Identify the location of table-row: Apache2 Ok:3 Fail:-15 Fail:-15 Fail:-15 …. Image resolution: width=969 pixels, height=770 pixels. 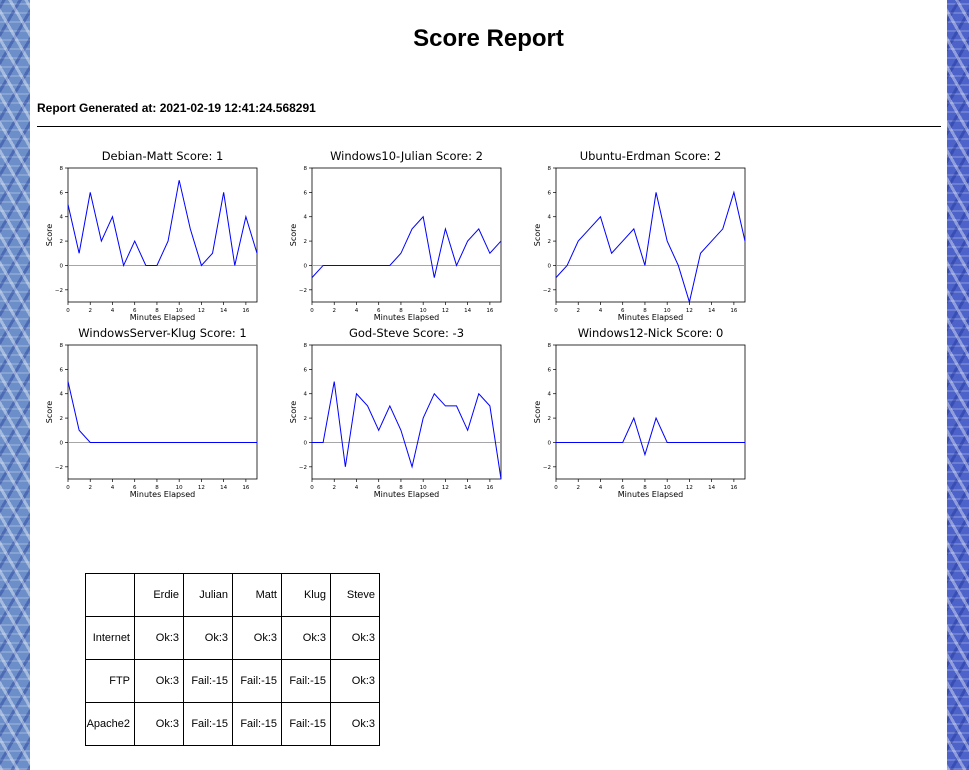
(232, 724).